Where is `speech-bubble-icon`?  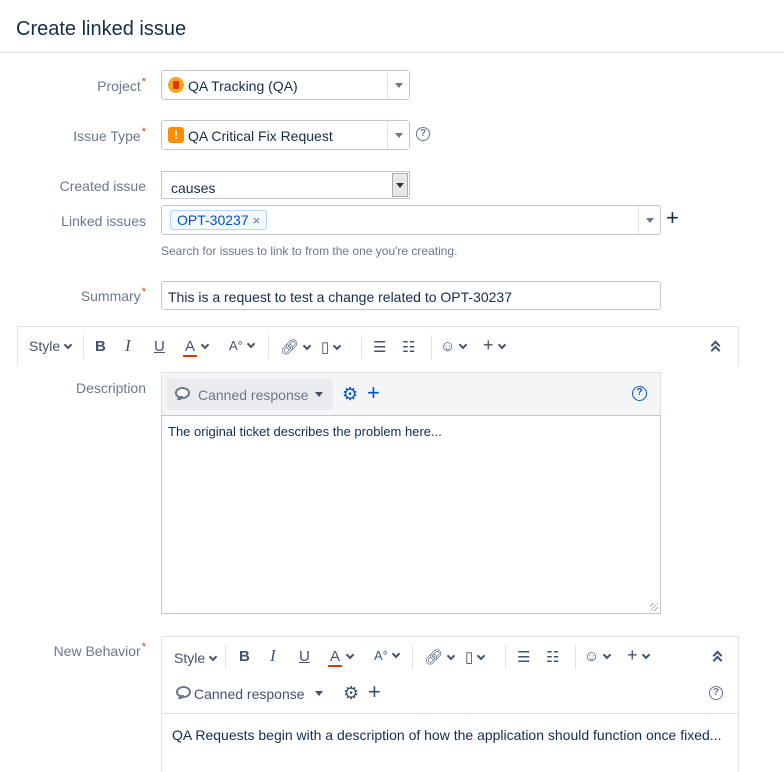
speech-bubble-icon is located at coordinates (183, 692).